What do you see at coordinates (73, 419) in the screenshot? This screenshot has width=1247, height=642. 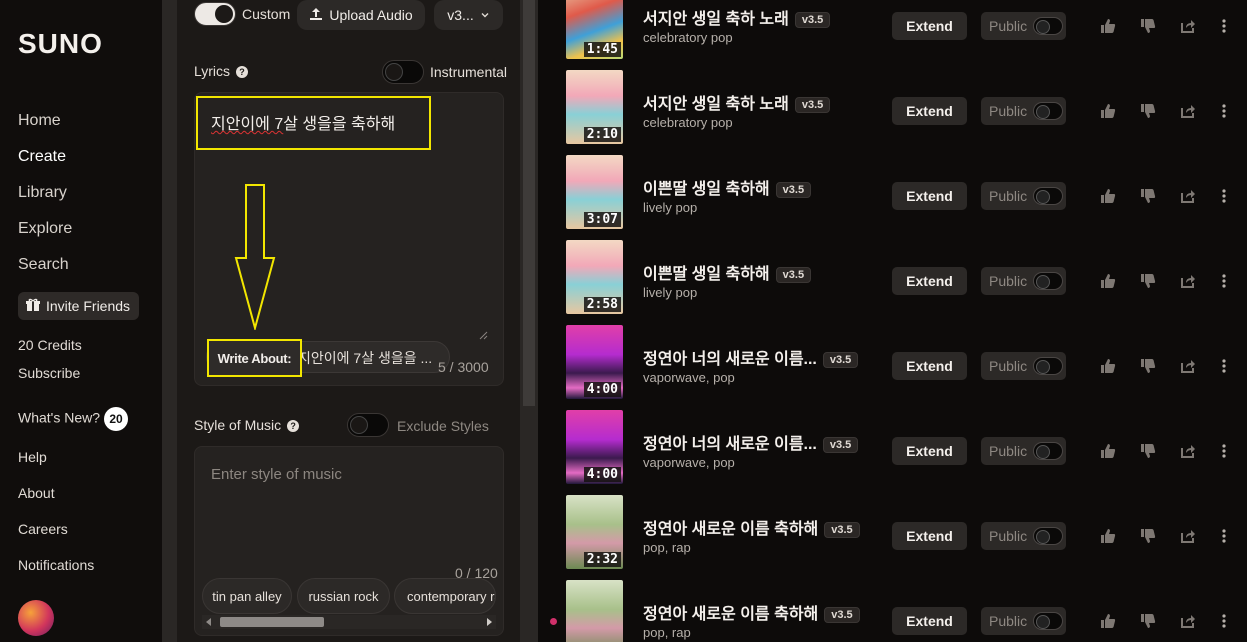 I see `whats-new-link: What's New? 20` at bounding box center [73, 419].